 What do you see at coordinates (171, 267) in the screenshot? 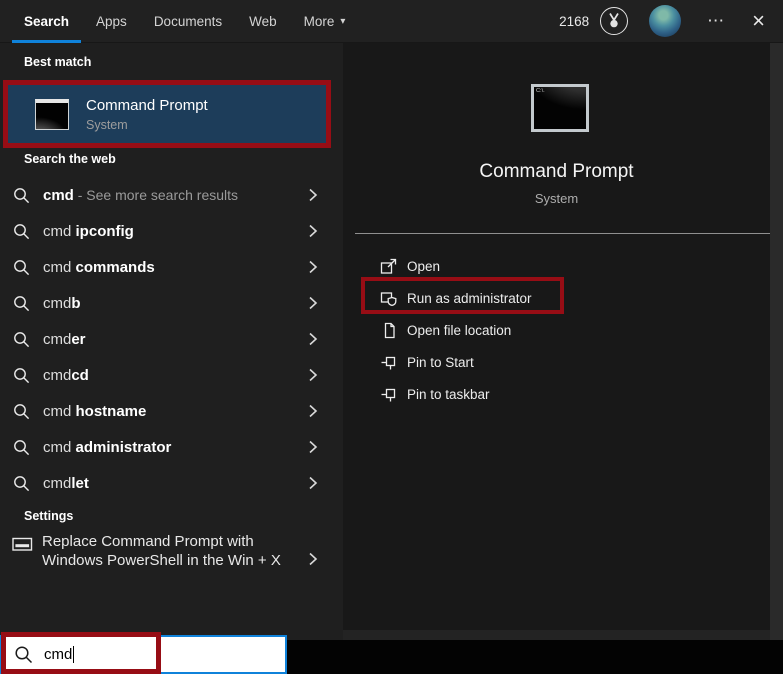
I see `web-suggestion-row: cmd commands` at bounding box center [171, 267].